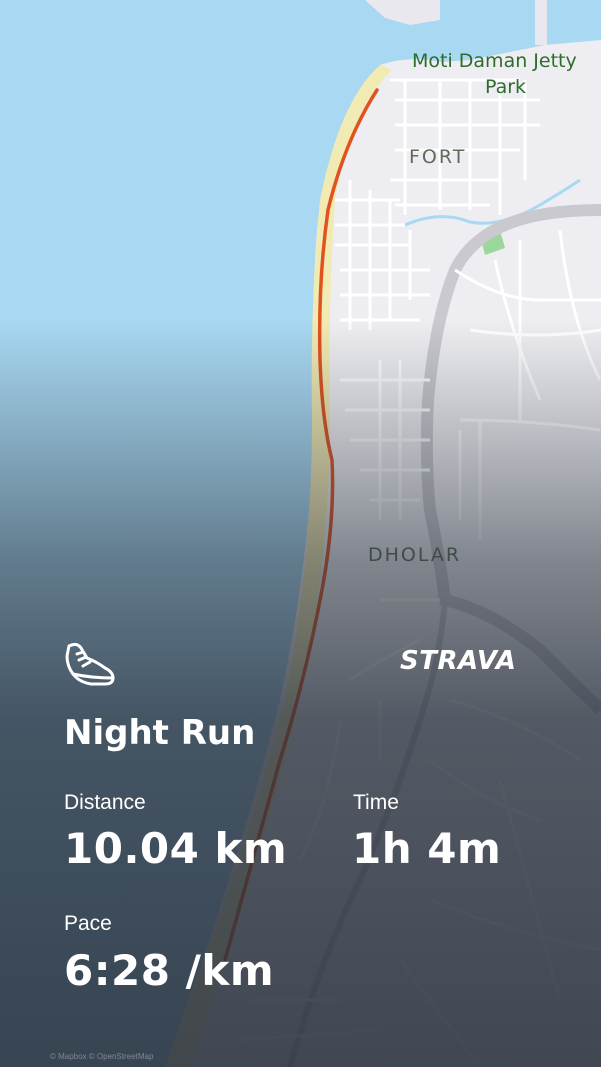 This screenshot has width=601, height=1067. I want to click on distance-label: Distance, so click(105, 802).